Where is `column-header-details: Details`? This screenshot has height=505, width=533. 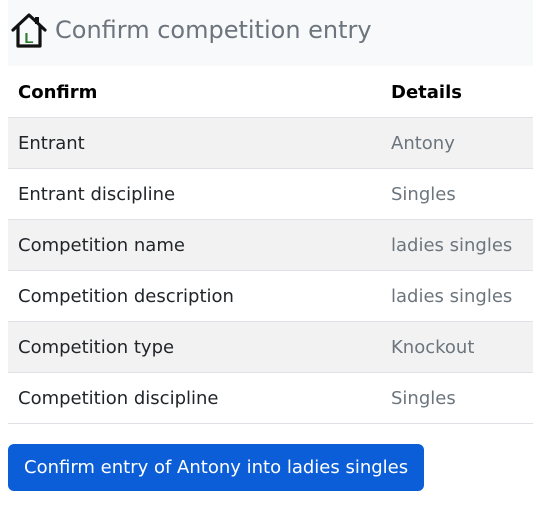 column-header-details: Details is located at coordinates (457, 92).